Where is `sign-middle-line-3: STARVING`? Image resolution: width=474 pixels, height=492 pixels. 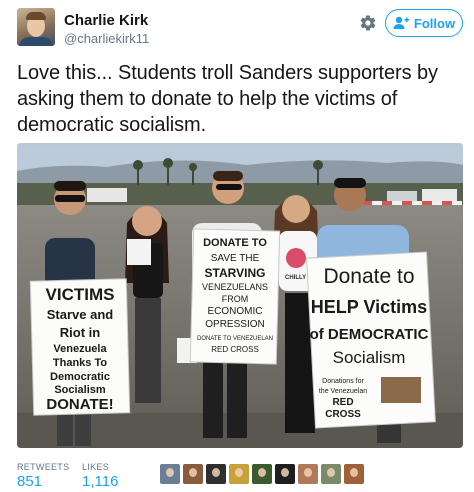 sign-middle-line-3: STARVING is located at coordinates (235, 273).